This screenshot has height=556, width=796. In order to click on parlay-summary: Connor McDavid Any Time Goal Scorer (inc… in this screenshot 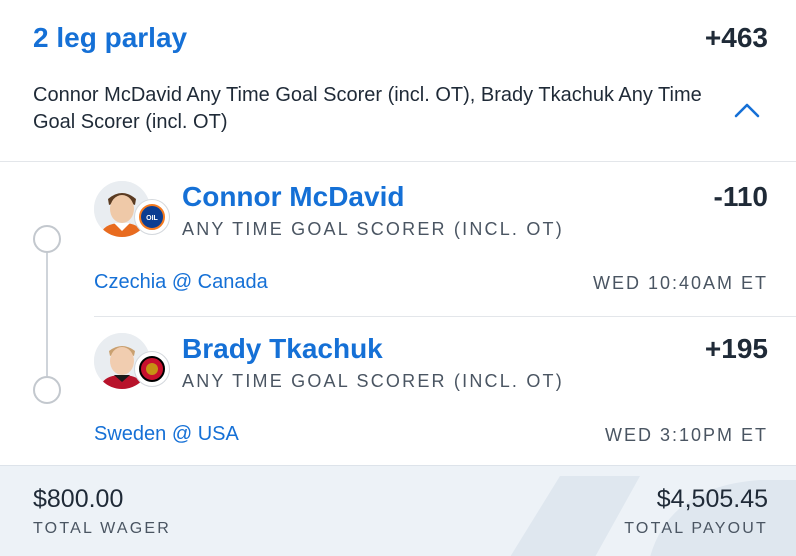, I will do `click(367, 108)`.